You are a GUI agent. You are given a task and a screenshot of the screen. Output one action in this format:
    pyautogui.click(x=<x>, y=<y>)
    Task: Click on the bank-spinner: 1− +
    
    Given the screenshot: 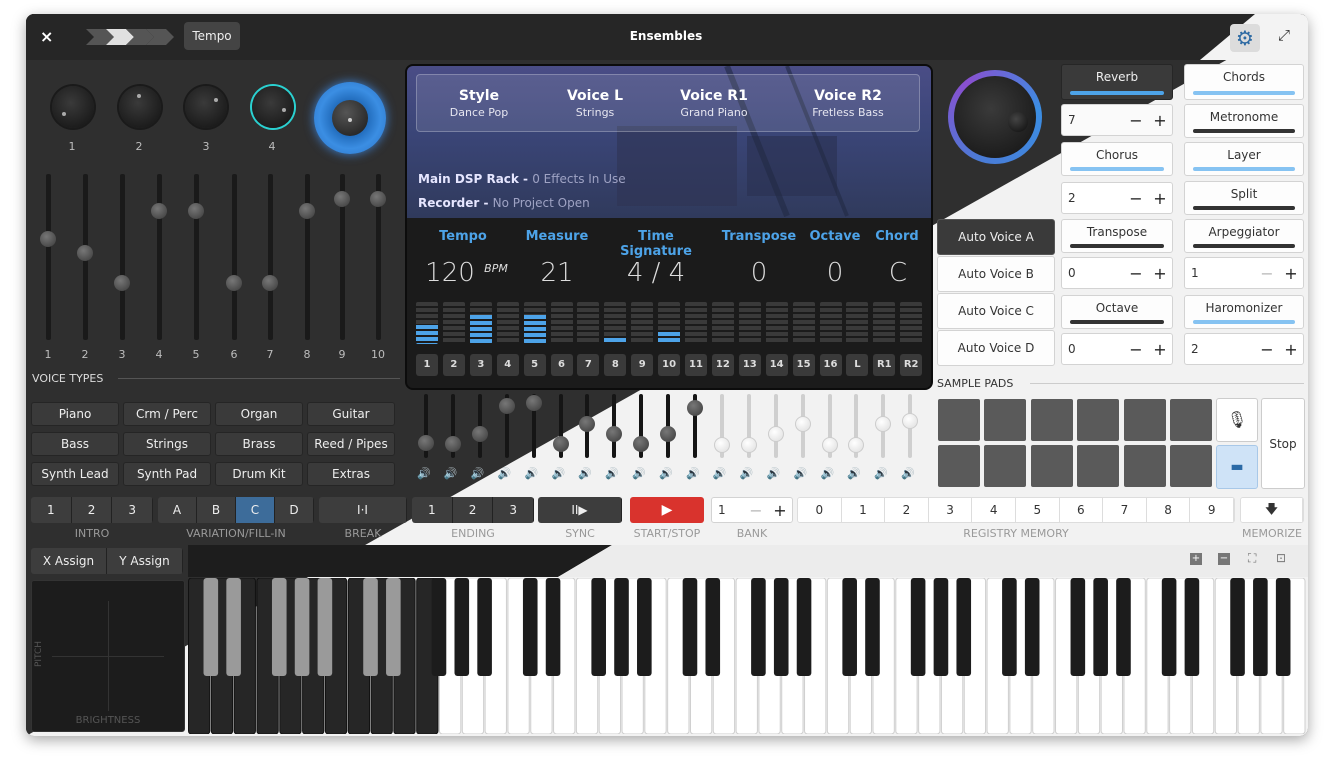 What is the action you would take?
    pyautogui.click(x=752, y=510)
    